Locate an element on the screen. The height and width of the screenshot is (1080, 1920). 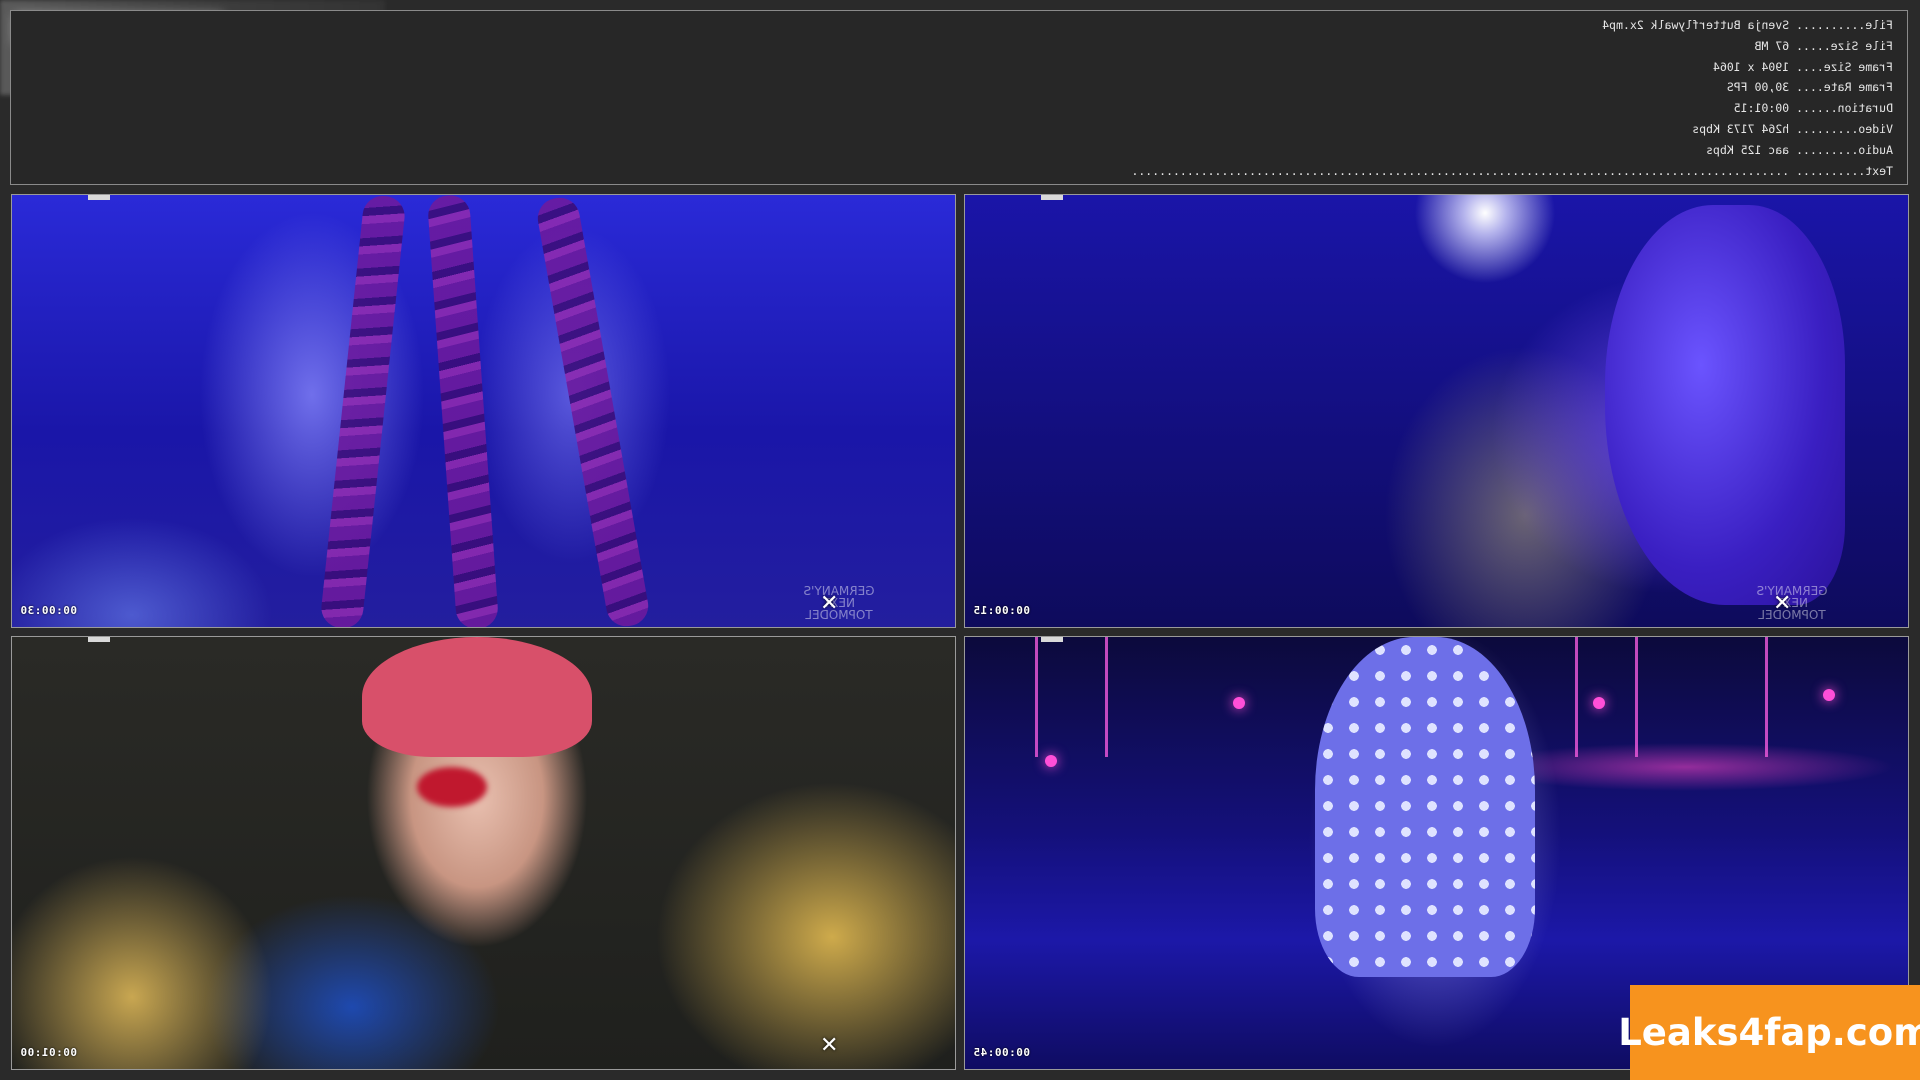
site-watermark: Leaks4fap.com is located at coordinates (1769, 1032).